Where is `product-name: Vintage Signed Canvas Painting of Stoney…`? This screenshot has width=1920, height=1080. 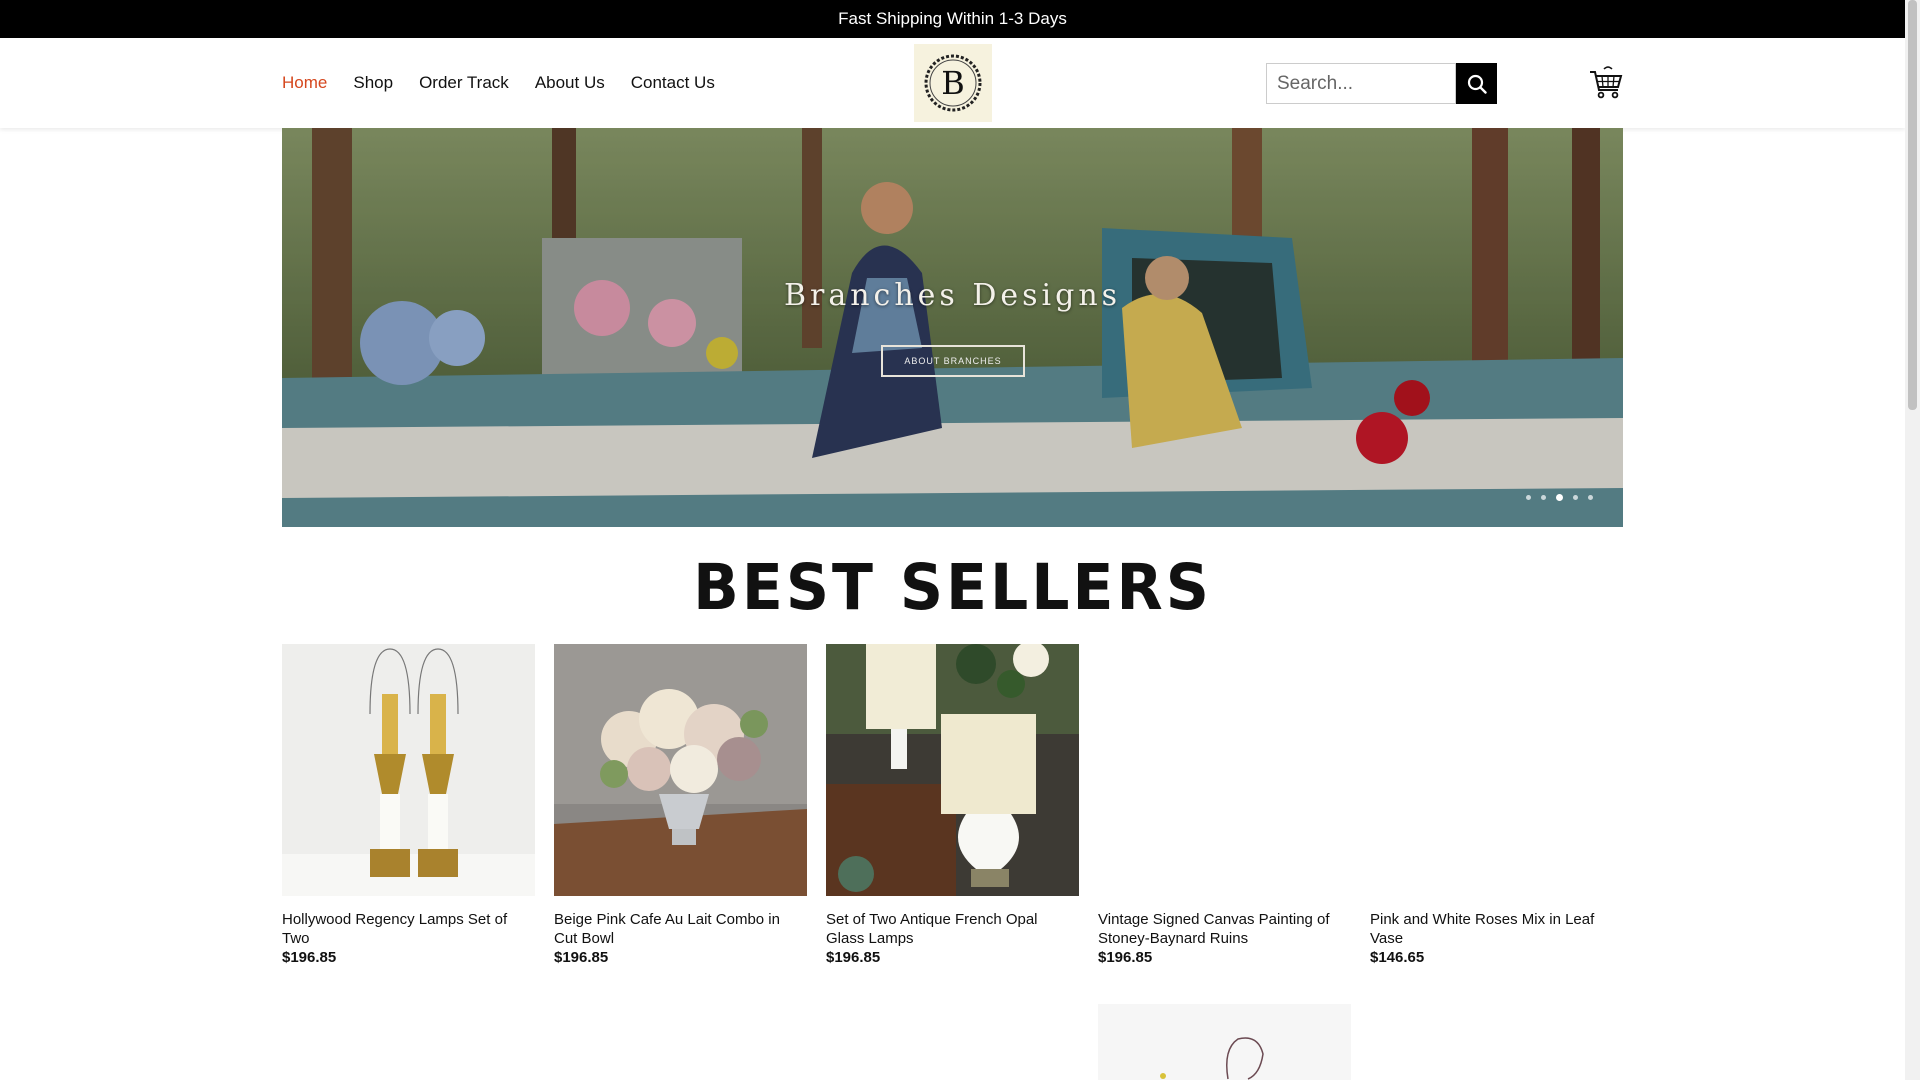
product-name: Vintage Signed Canvas Painting of Stoney… is located at coordinates (1224, 929).